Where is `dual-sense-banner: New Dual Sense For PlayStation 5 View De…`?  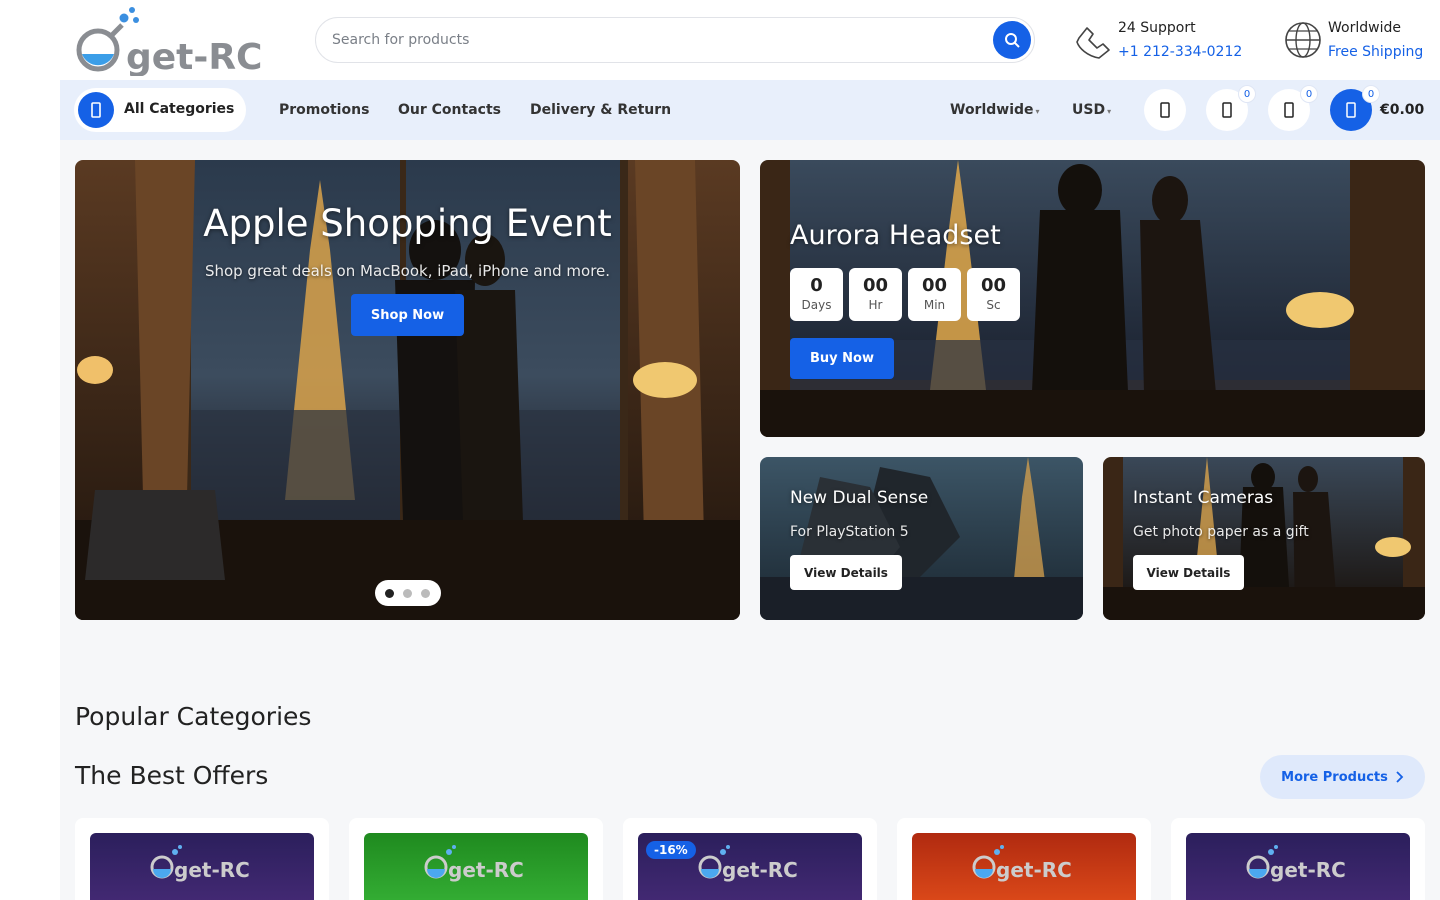
dual-sense-banner: New Dual Sense For PlayStation 5 View De… is located at coordinates (921, 538).